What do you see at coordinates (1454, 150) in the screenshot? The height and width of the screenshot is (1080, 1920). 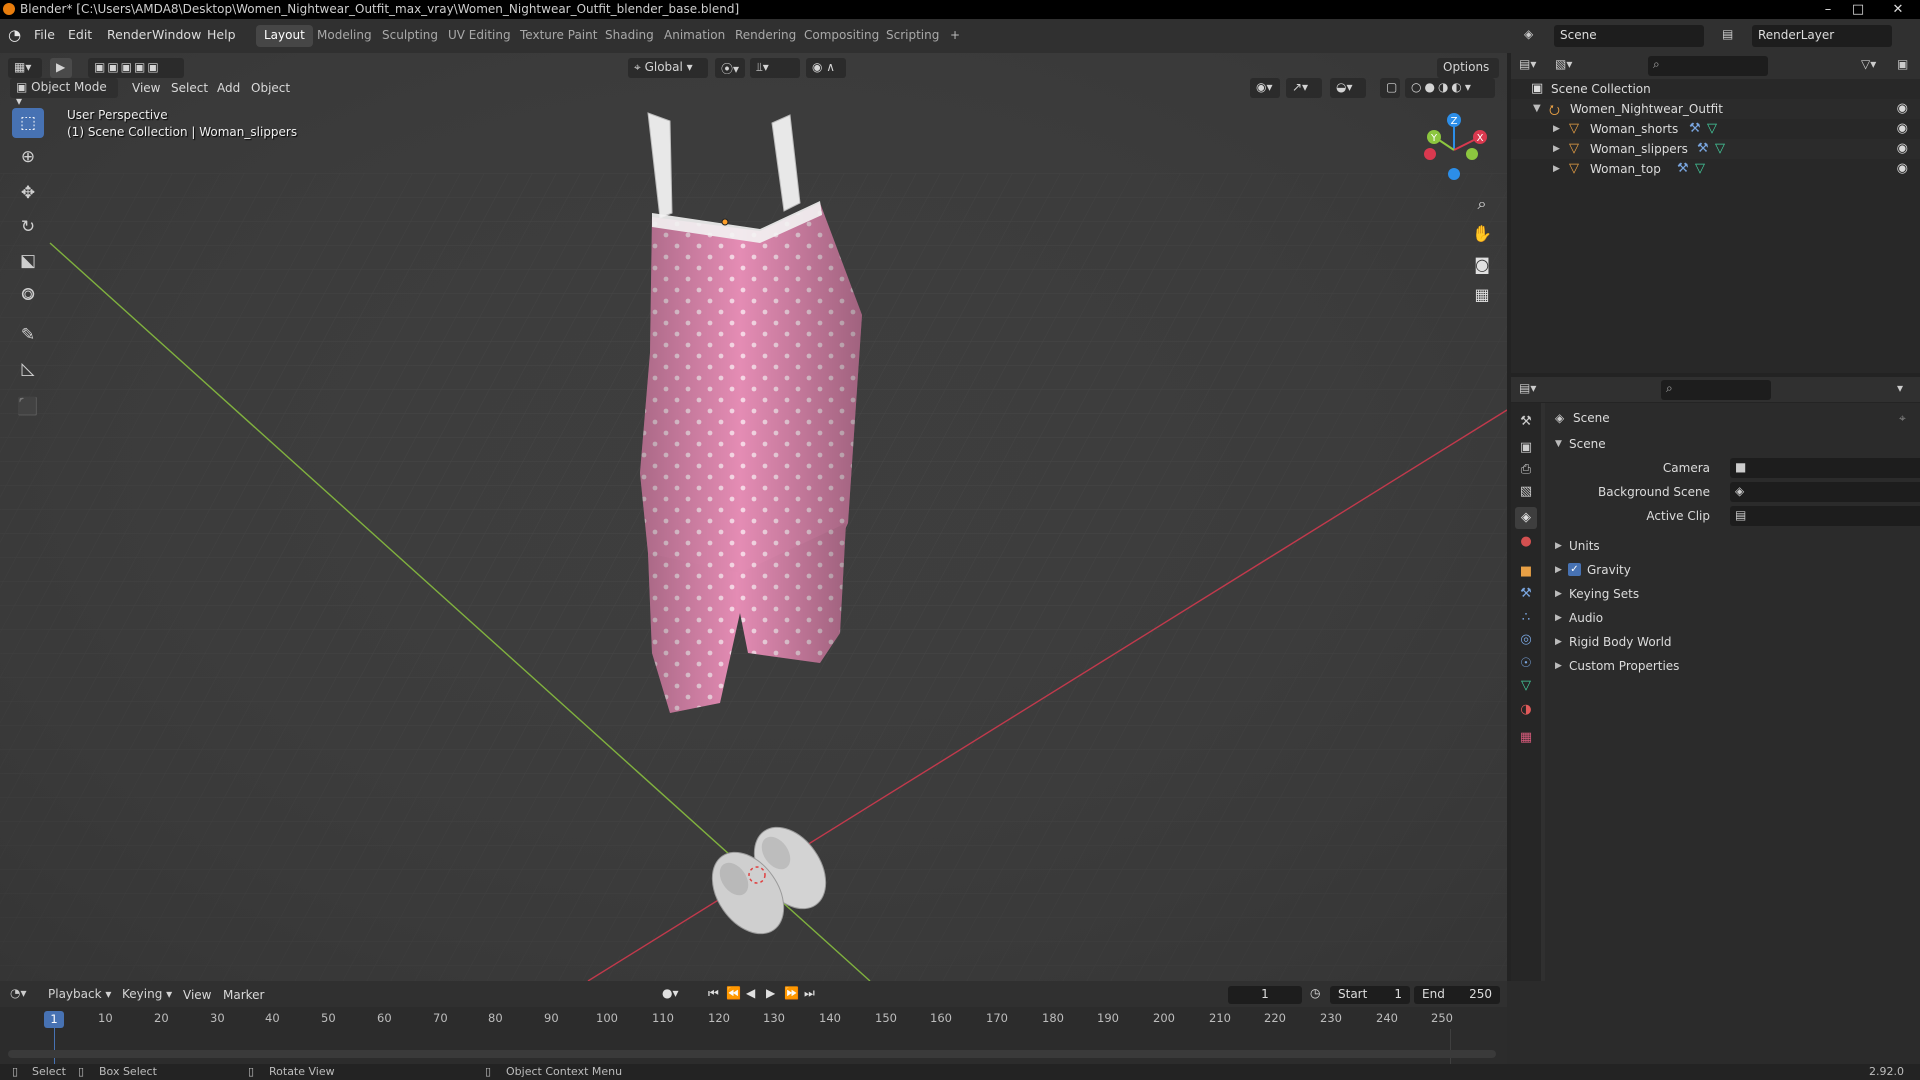 I see `navigation-gizmo: Z X Y` at bounding box center [1454, 150].